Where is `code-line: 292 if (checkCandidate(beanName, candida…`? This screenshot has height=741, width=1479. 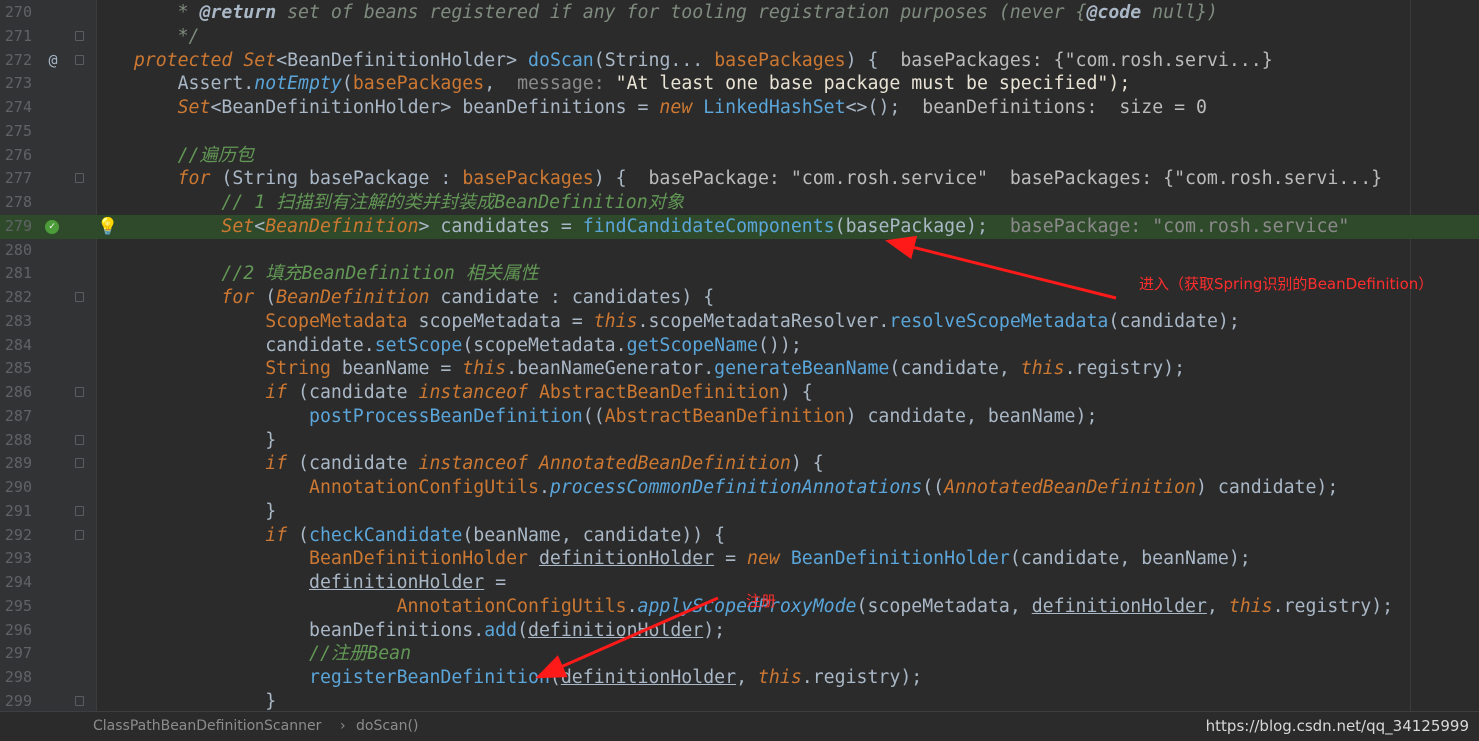
code-line: 292 if (checkCandidate(beanName, candida… is located at coordinates (739, 536).